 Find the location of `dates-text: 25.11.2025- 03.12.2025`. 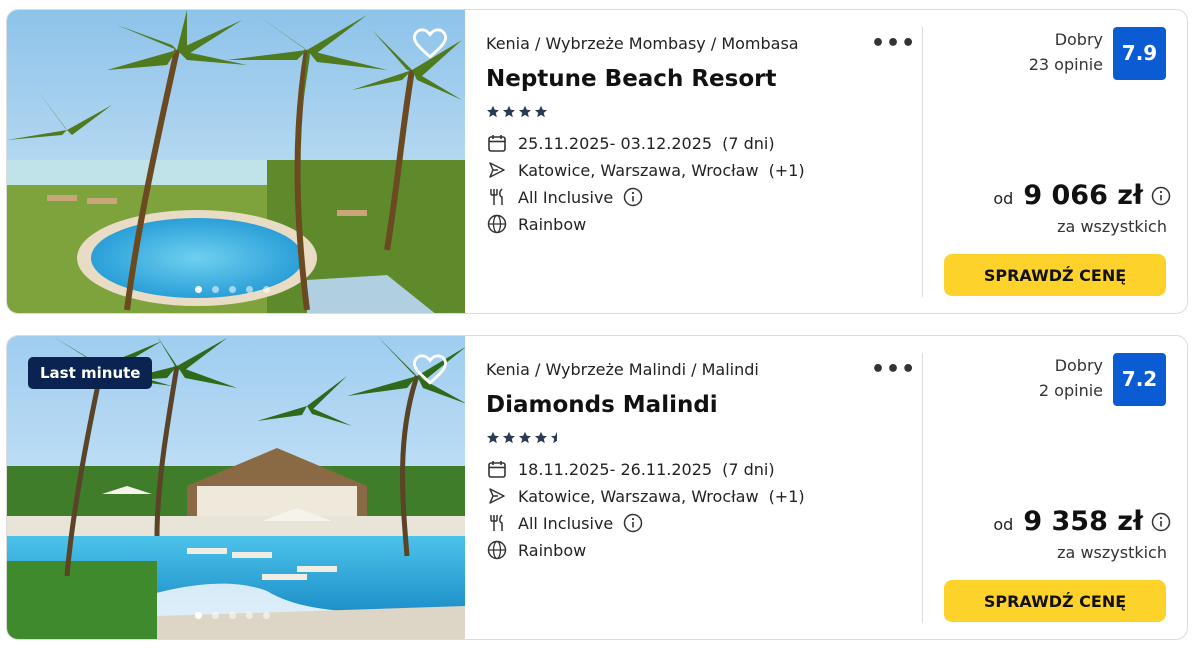

dates-text: 25.11.2025- 03.12.2025 is located at coordinates (615, 143).